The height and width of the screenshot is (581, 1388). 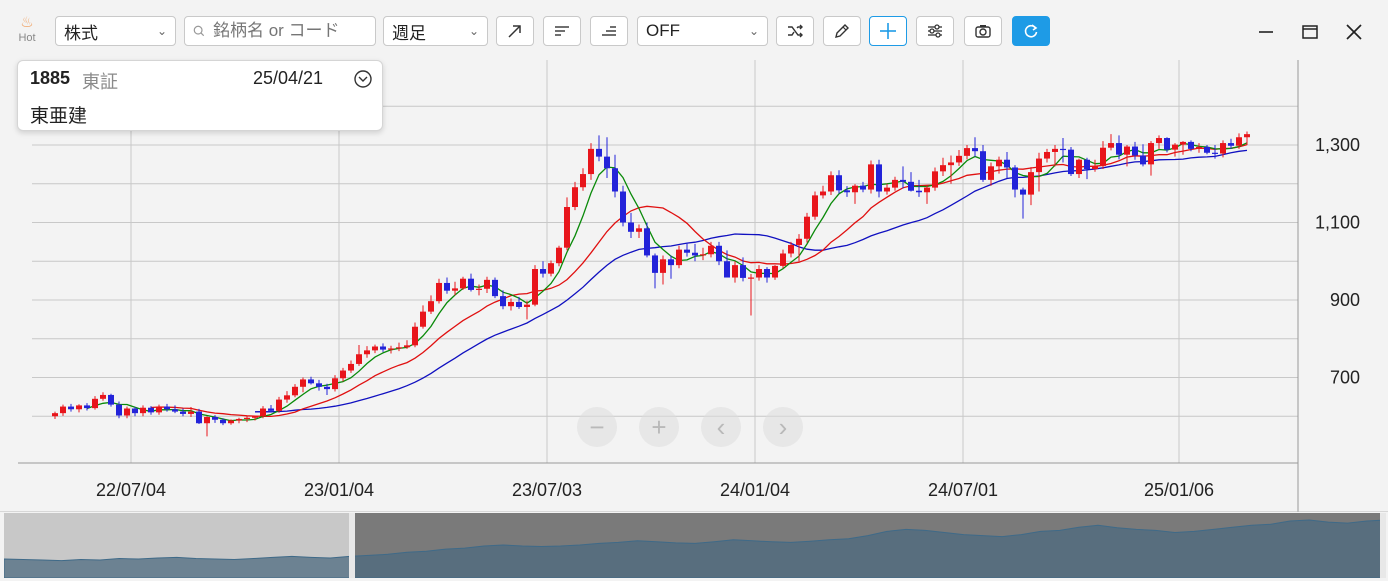 I want to click on symbol-code: 1885, so click(x=50, y=78).